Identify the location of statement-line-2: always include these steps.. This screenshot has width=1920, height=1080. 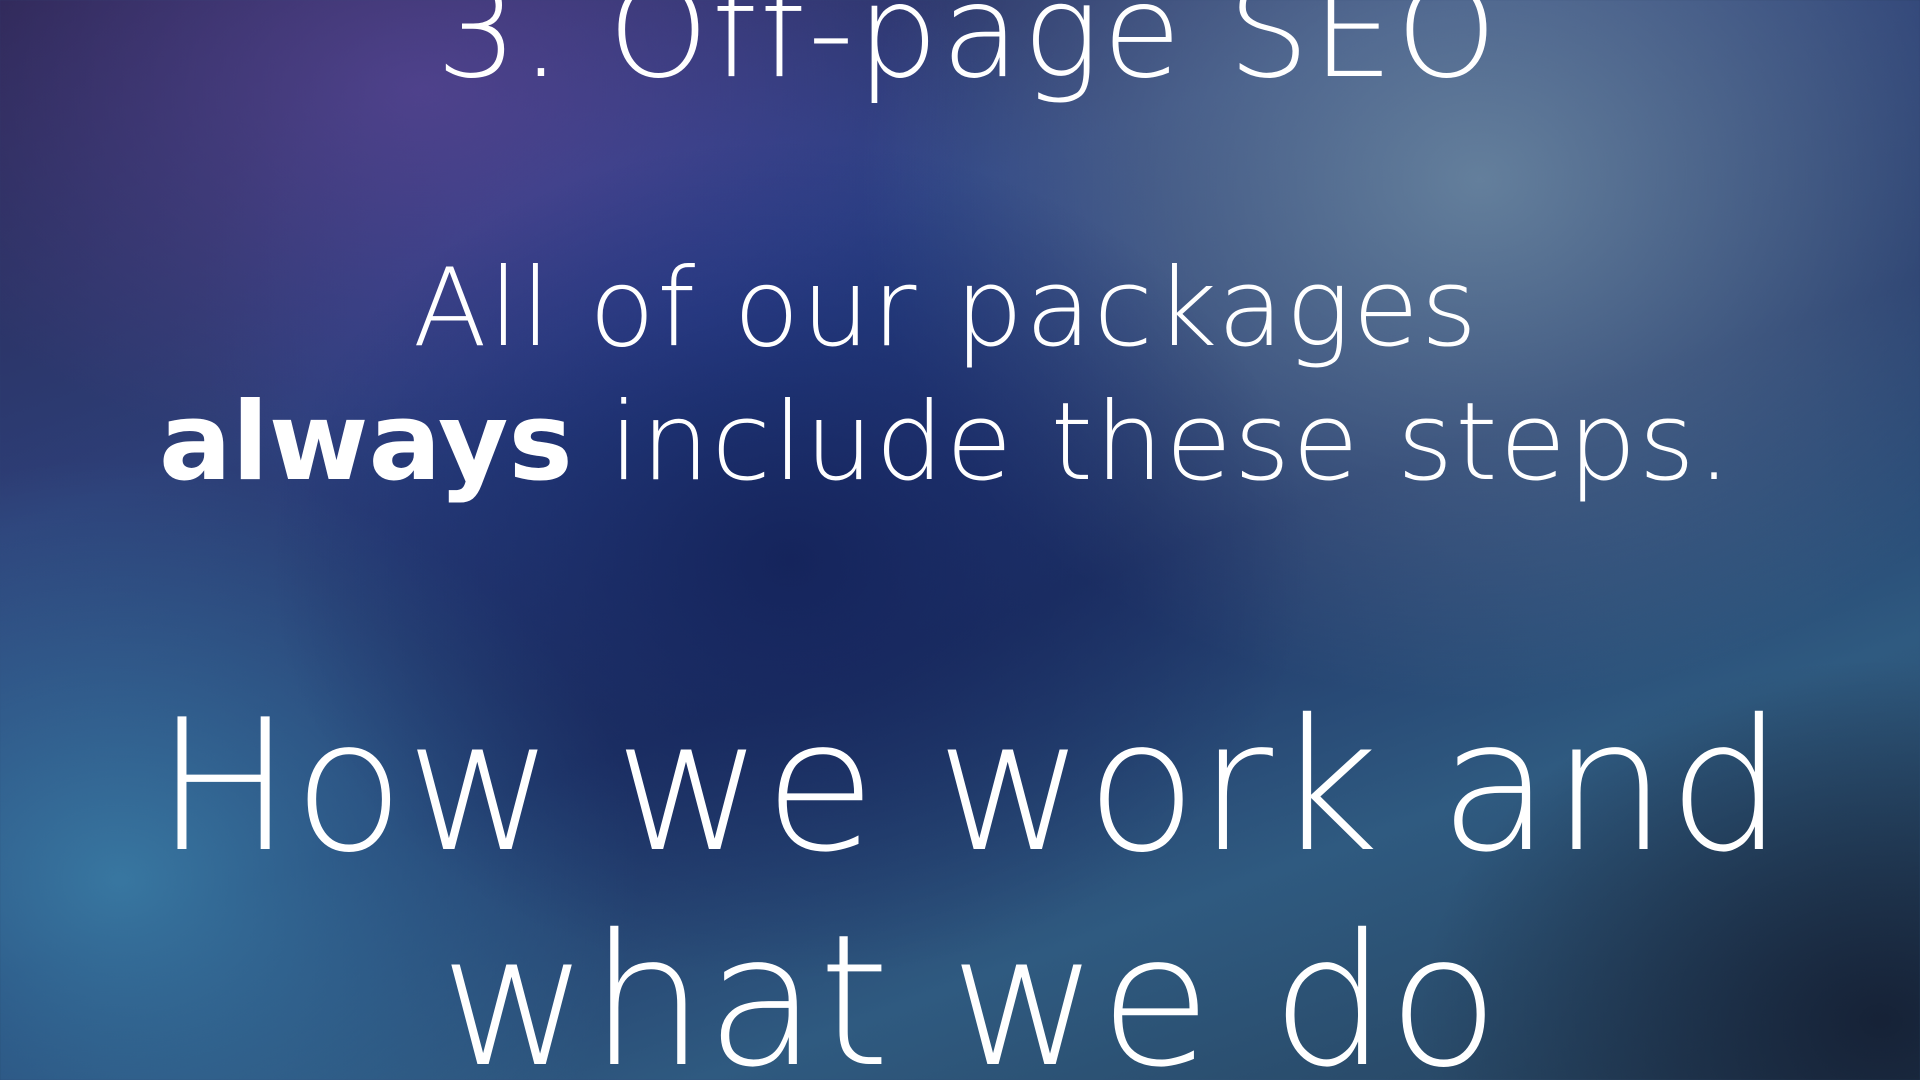
(953, 442).